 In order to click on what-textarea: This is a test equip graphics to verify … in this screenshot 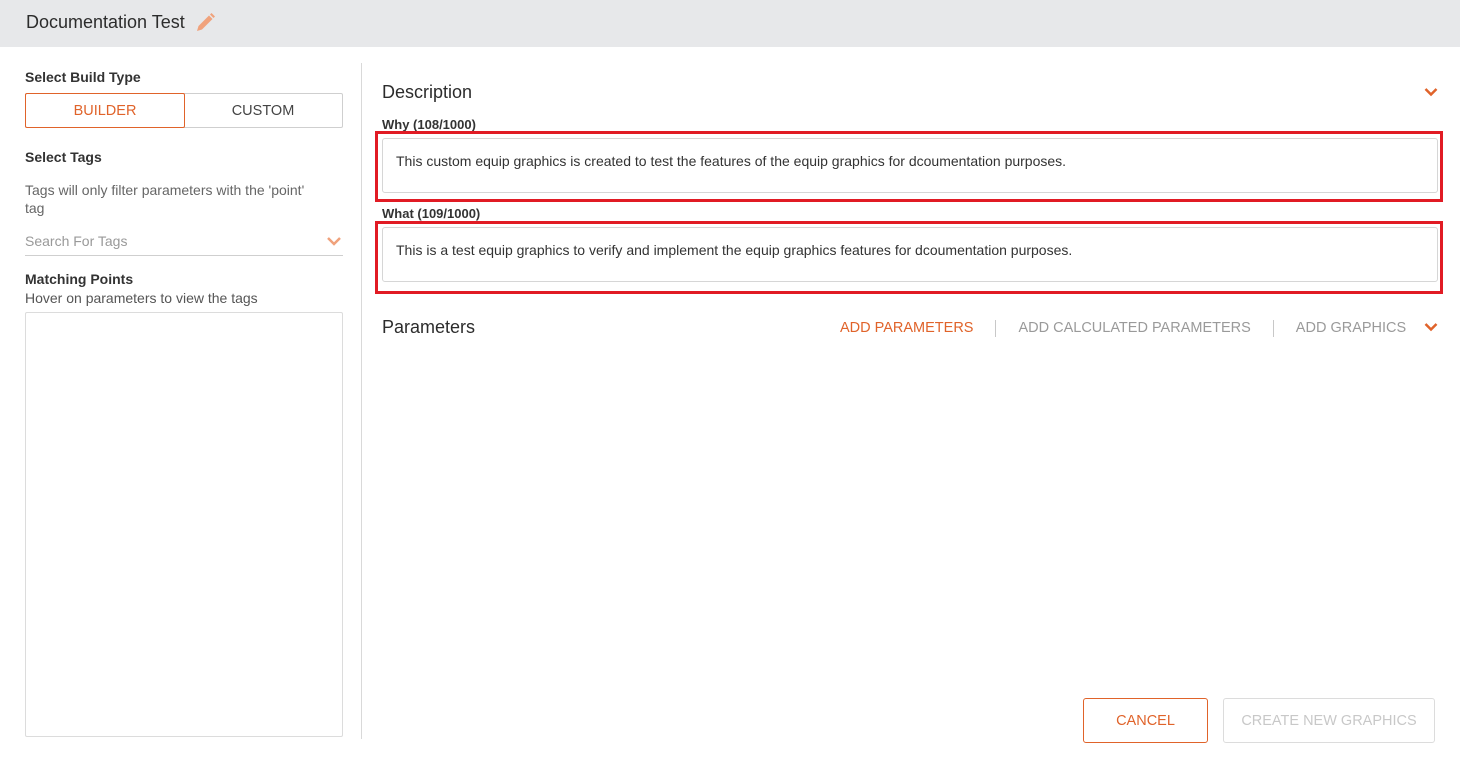, I will do `click(910, 254)`.